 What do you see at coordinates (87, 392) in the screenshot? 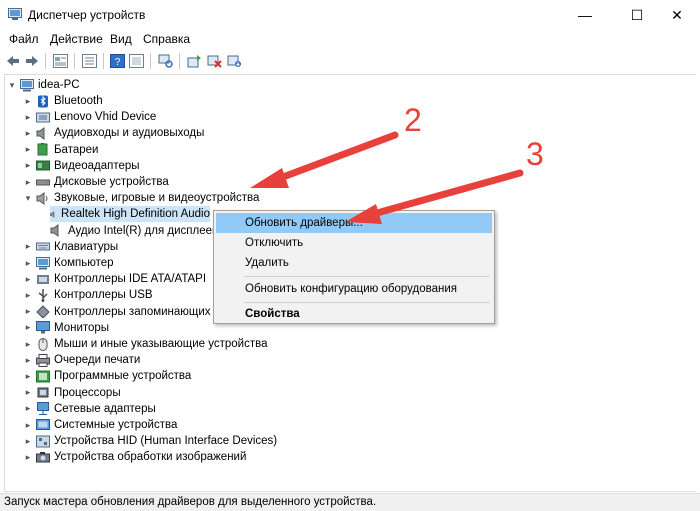
I see `tree-item-label: Процессоры` at bounding box center [87, 392].